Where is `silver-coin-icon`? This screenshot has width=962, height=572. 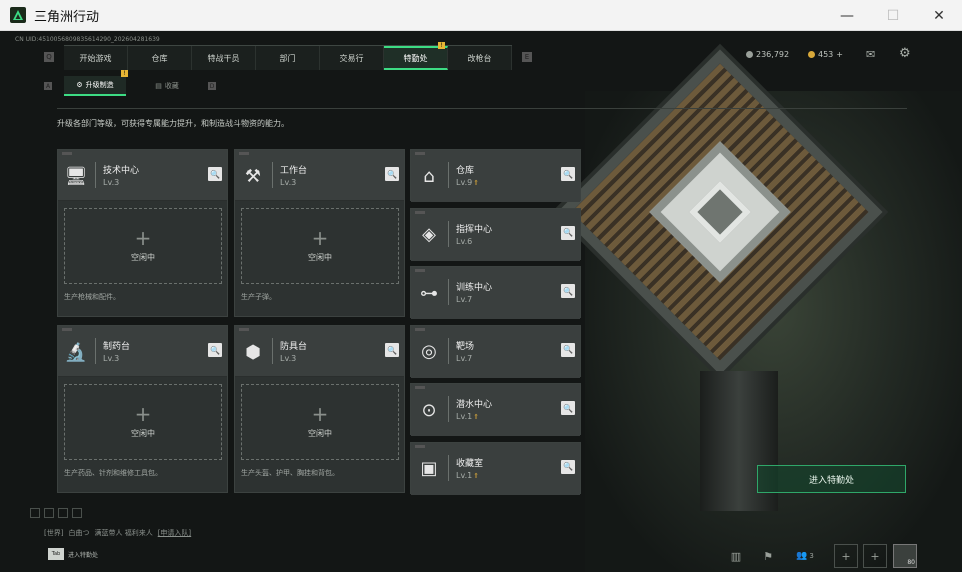
silver-coin-icon is located at coordinates (749, 54).